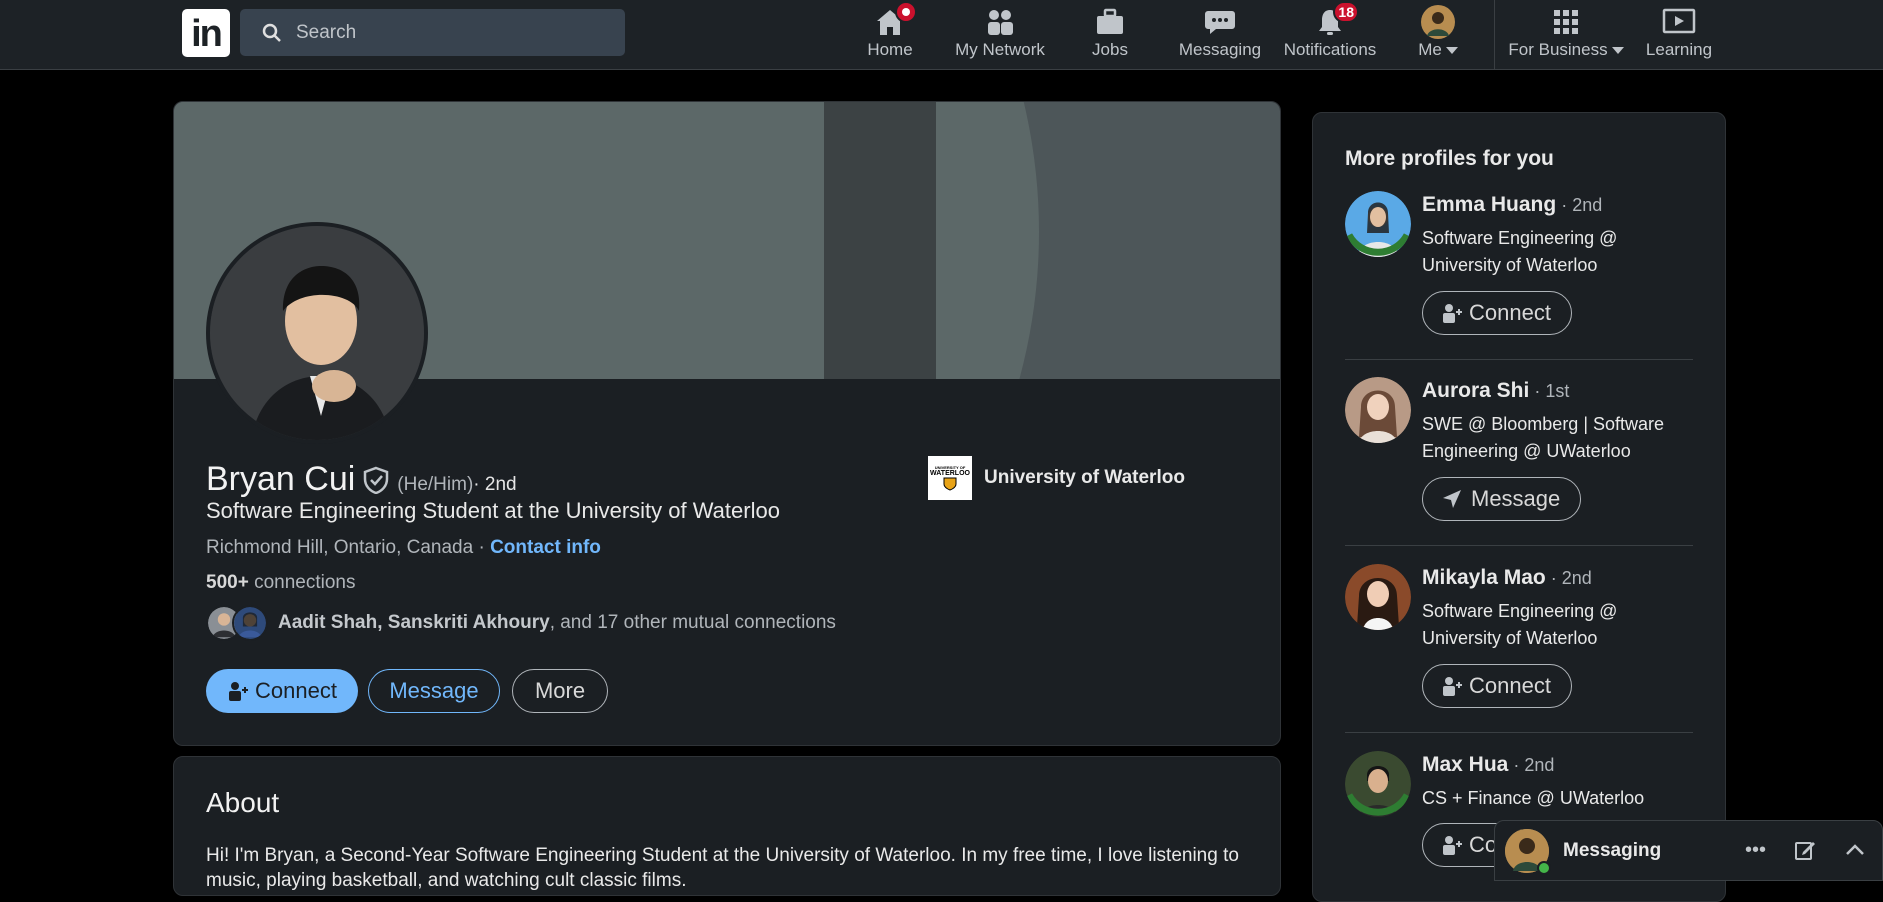  What do you see at coordinates (950, 478) in the screenshot?
I see `waterloo-logo: UNIVERSITY OF WATERLOO` at bounding box center [950, 478].